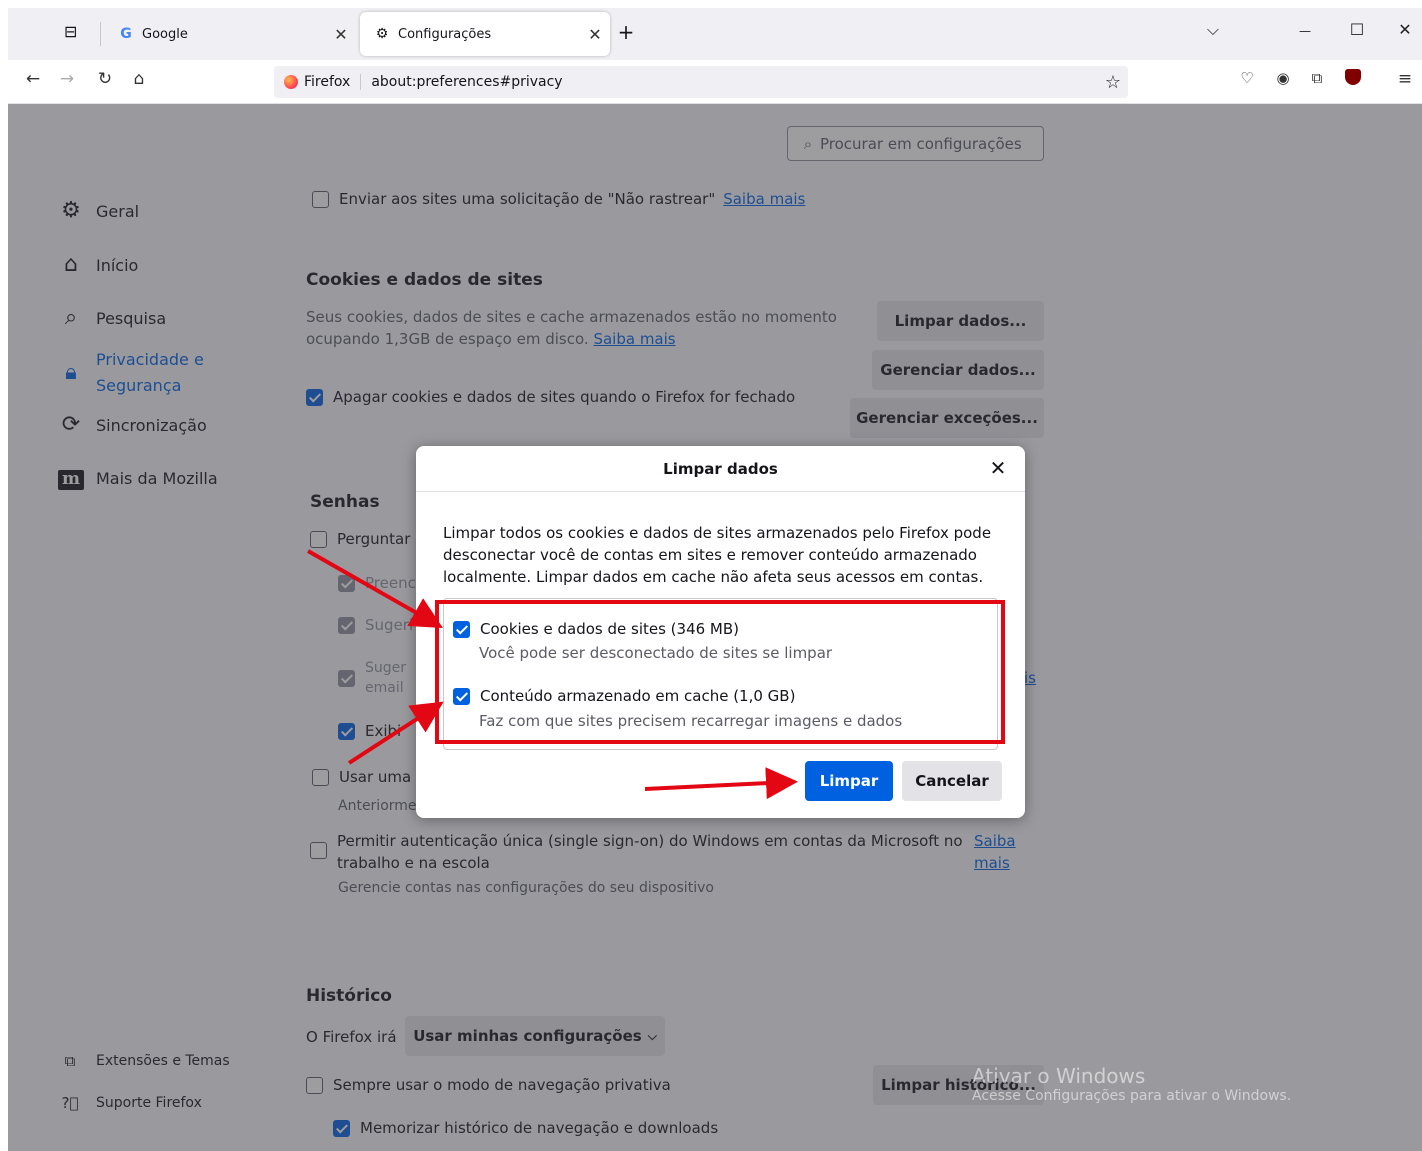 This screenshot has width=1422, height=1151. Describe the element at coordinates (552, 674) in the screenshot. I see `annotation-arrows` at that location.